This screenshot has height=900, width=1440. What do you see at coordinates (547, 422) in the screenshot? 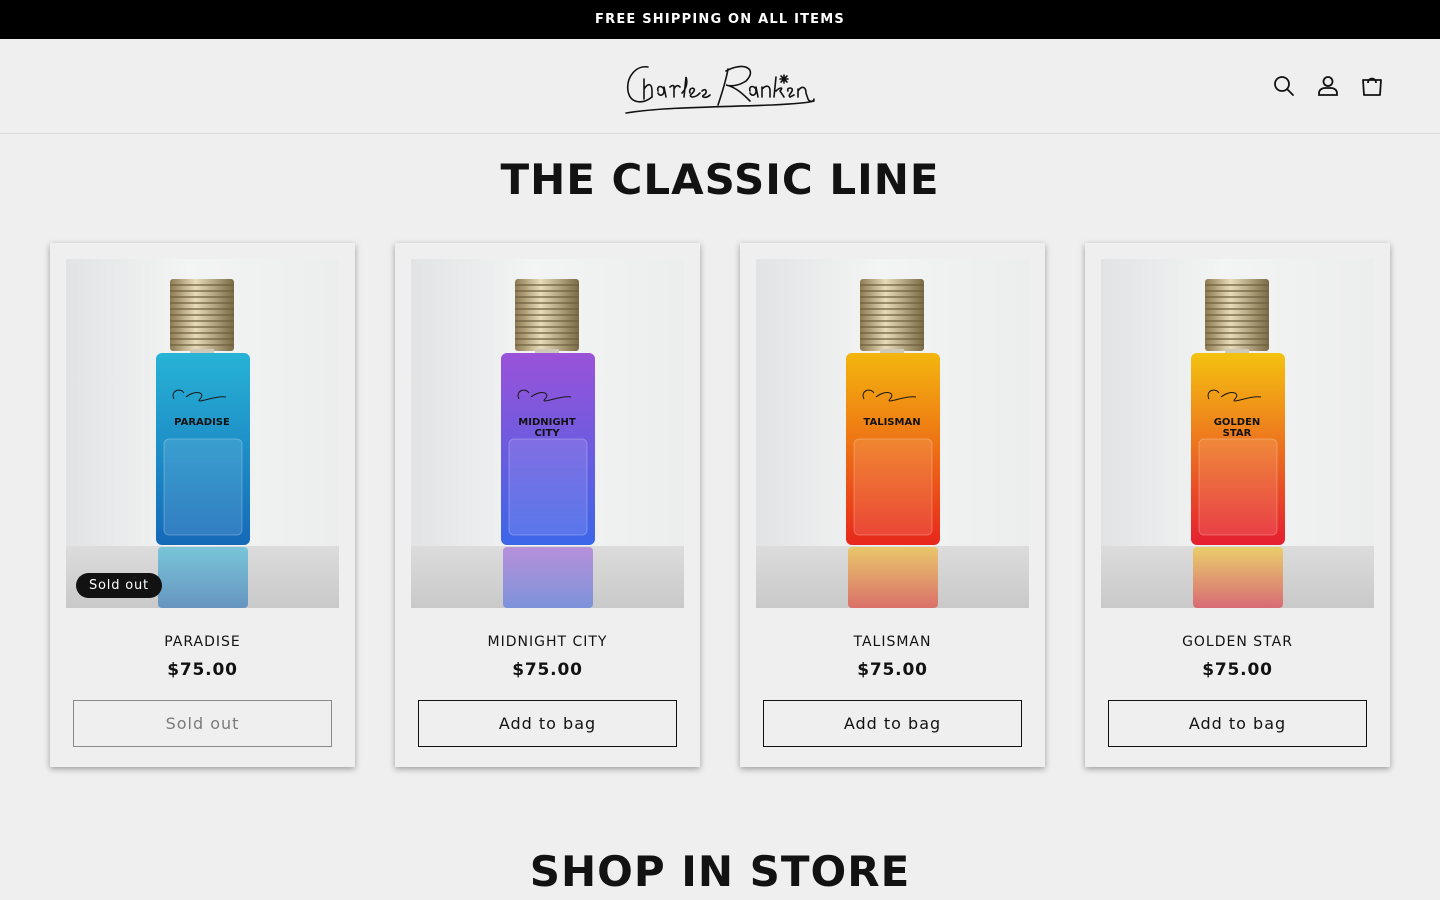
I see `bottle-label-line: MIDNIGHT` at bounding box center [547, 422].